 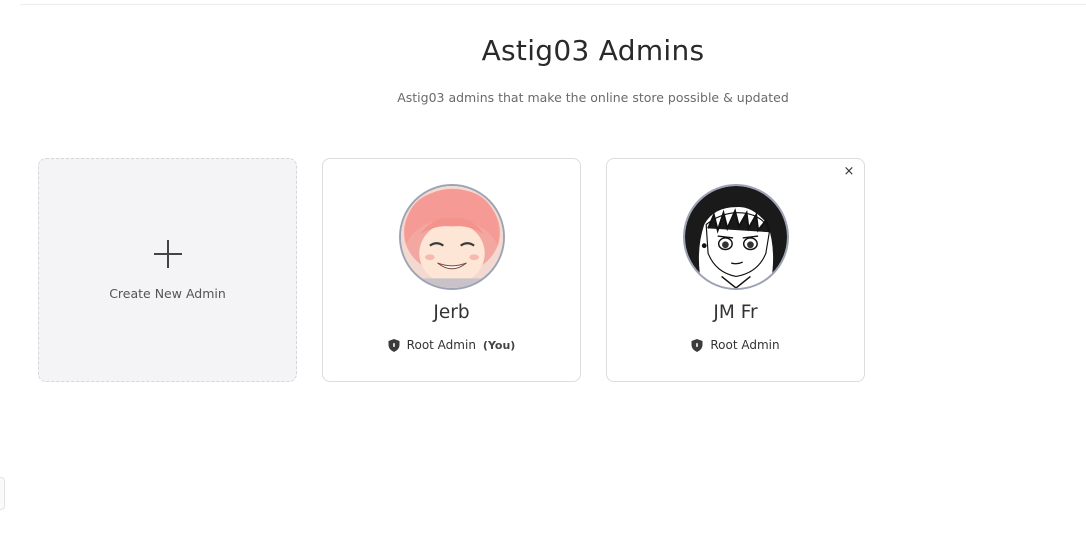 I want to click on page-title: Astig03 Admins, so click(x=593, y=50).